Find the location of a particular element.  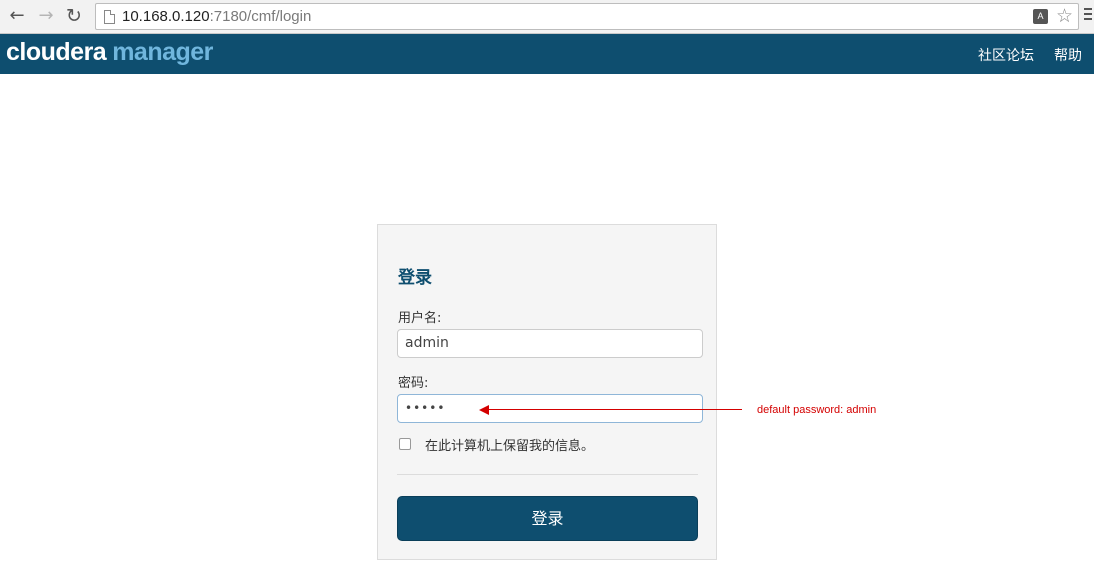

password-label: 密码: is located at coordinates (413, 383).